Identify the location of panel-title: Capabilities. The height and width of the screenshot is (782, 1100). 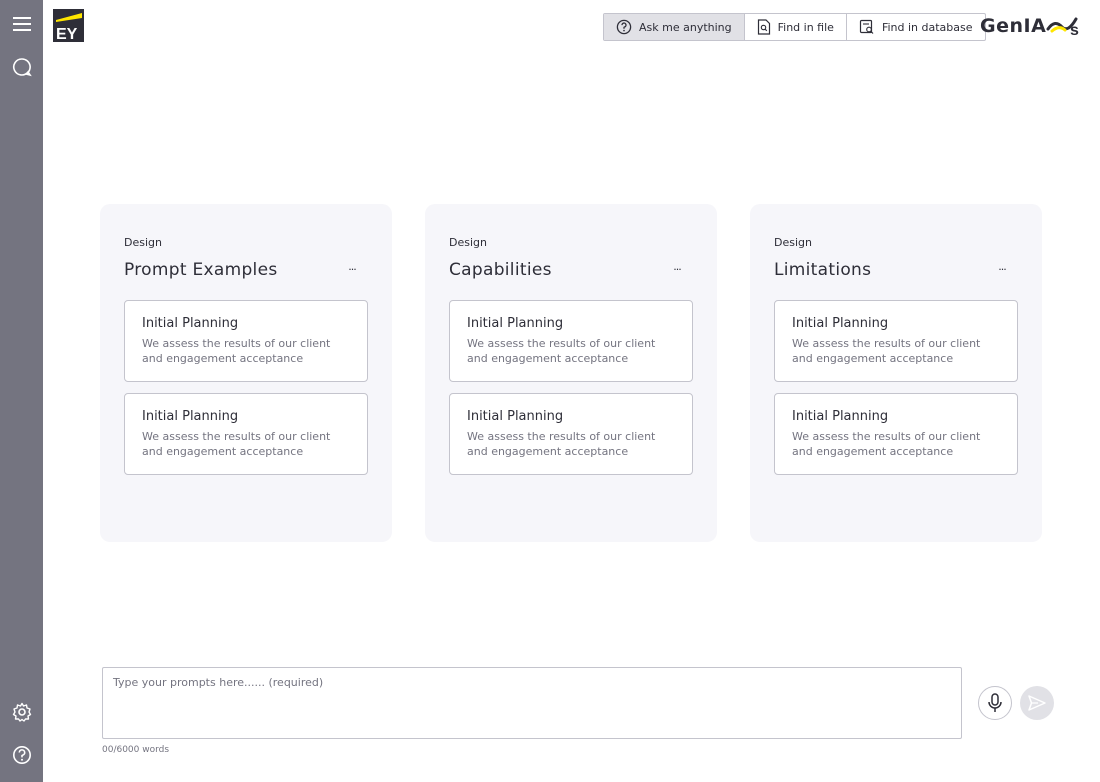
(500, 270).